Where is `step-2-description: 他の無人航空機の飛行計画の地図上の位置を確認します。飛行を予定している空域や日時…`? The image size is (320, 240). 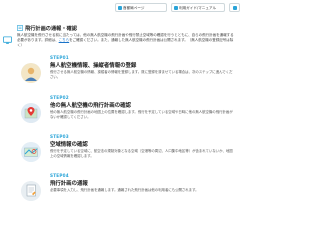 step-2-description: 他の無人航空機の飛行計画の地図上の位置を確認します。飛行を予定している空域や日時… is located at coordinates (141, 114).